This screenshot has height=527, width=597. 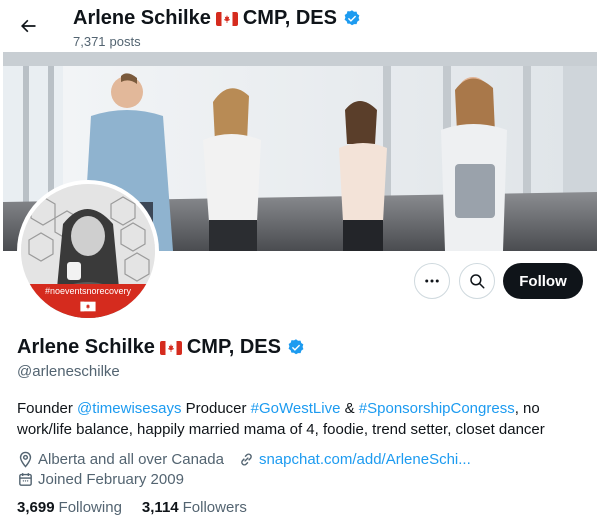 I want to click on profile-stats: 3,699 Following 3,114 Followers, so click(x=132, y=507).